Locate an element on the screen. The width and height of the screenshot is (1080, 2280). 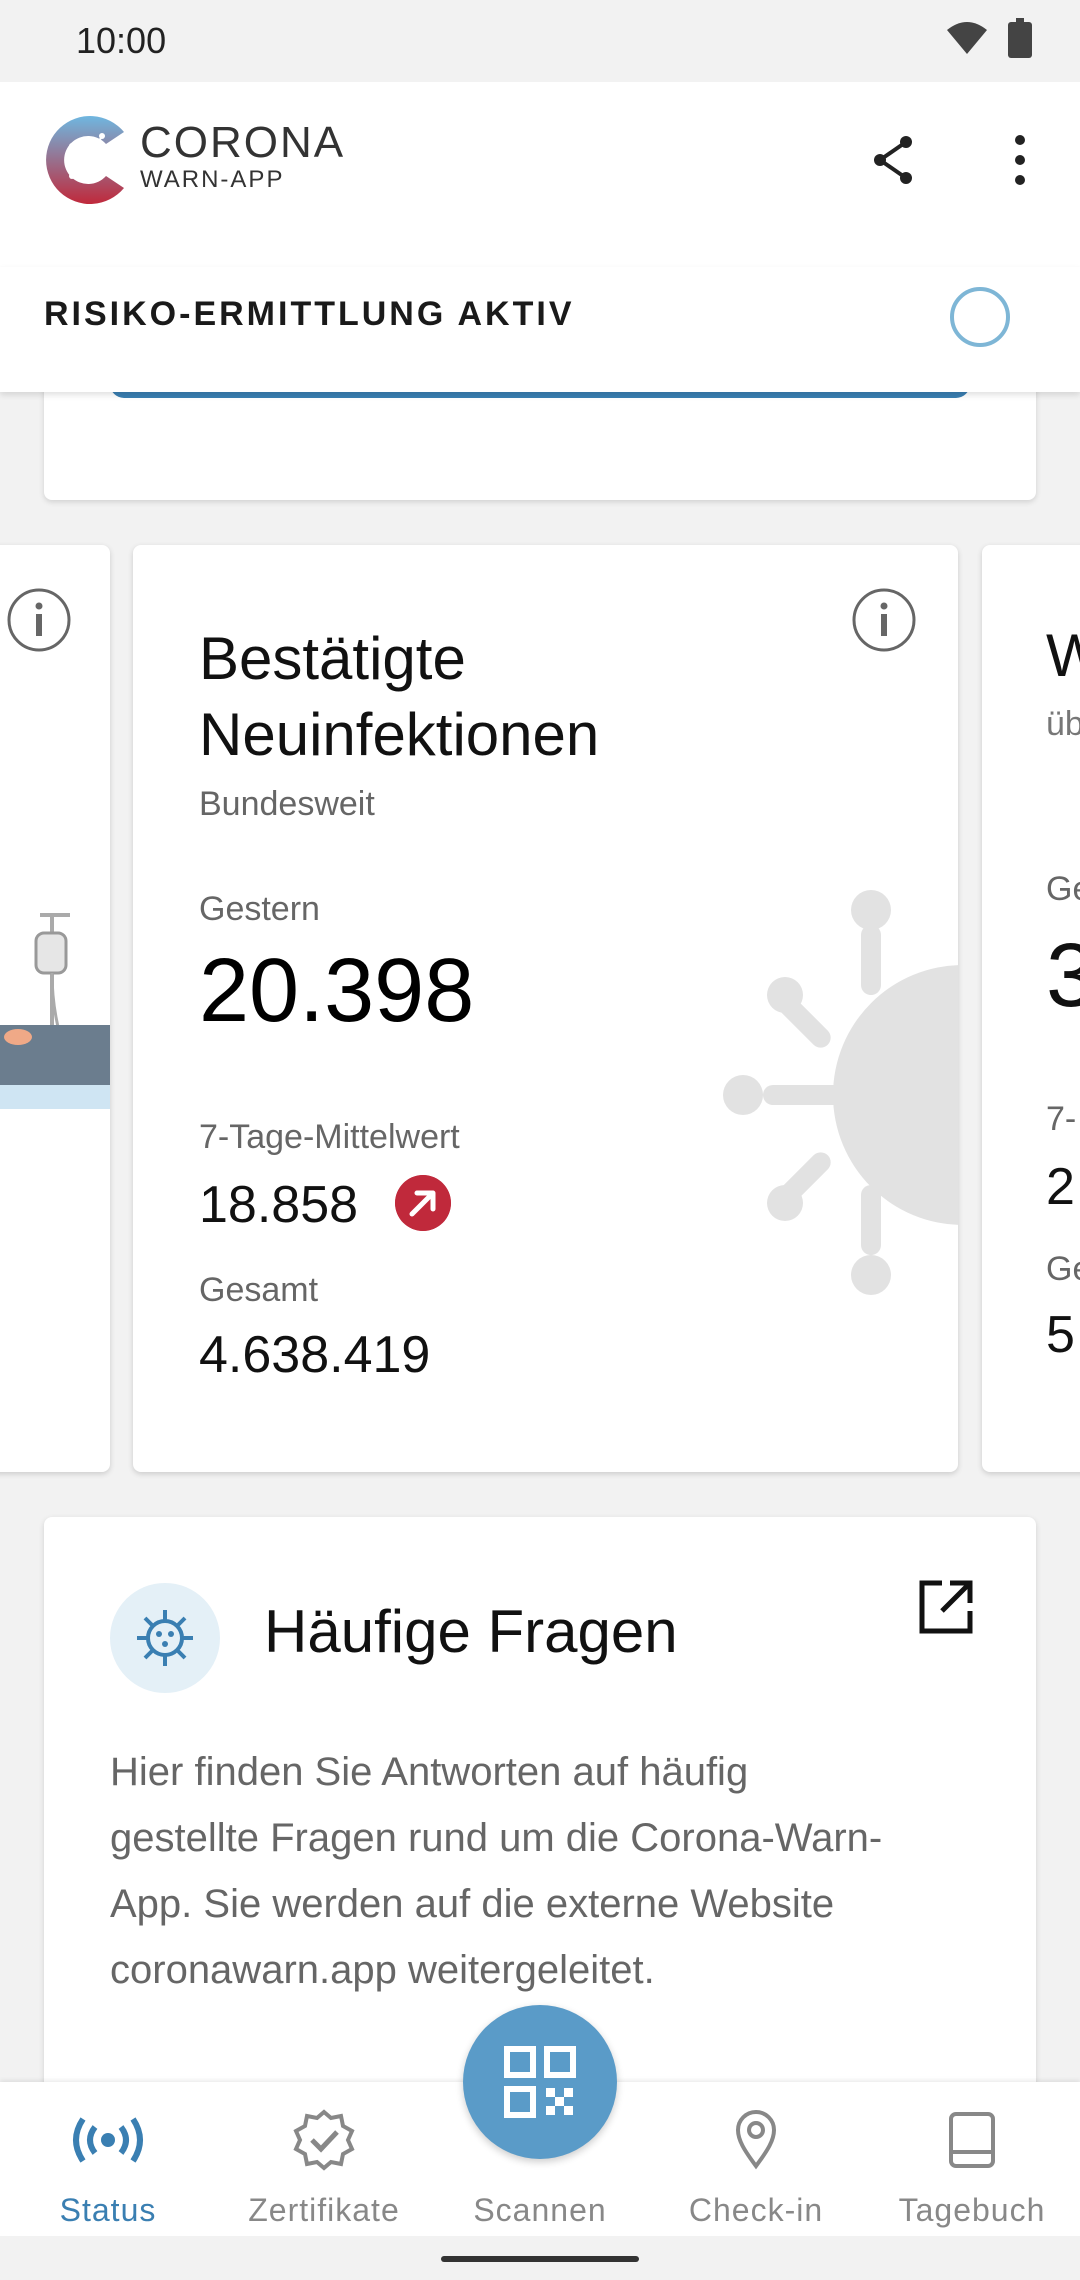
nav-item-certificates: Zertifikate is located at coordinates (324, 2168).